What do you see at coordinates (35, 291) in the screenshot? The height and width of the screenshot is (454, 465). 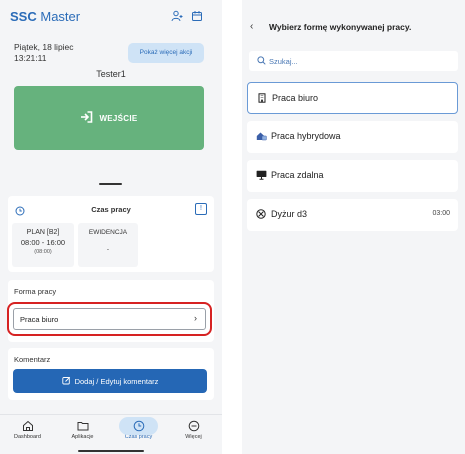 I see `work-form-title: Forma pracy` at bounding box center [35, 291].